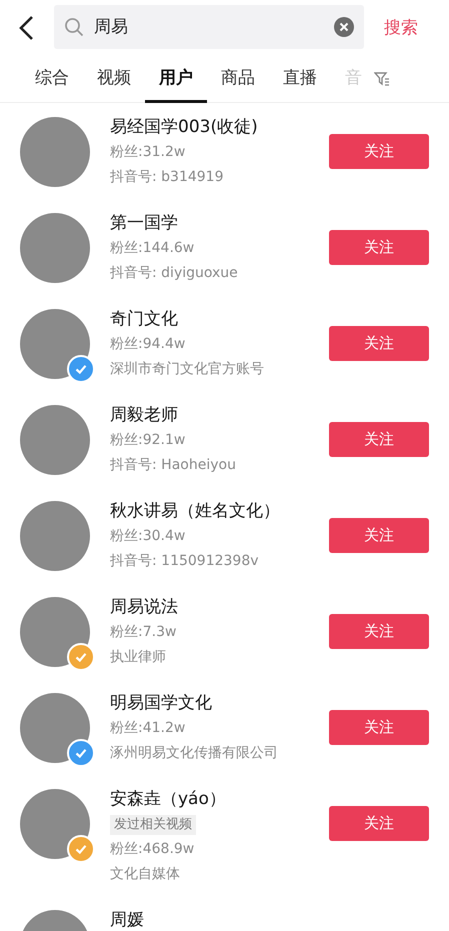 The image size is (449, 931). Describe the element at coordinates (145, 874) in the screenshot. I see `user-info: 文化自媒体` at that location.